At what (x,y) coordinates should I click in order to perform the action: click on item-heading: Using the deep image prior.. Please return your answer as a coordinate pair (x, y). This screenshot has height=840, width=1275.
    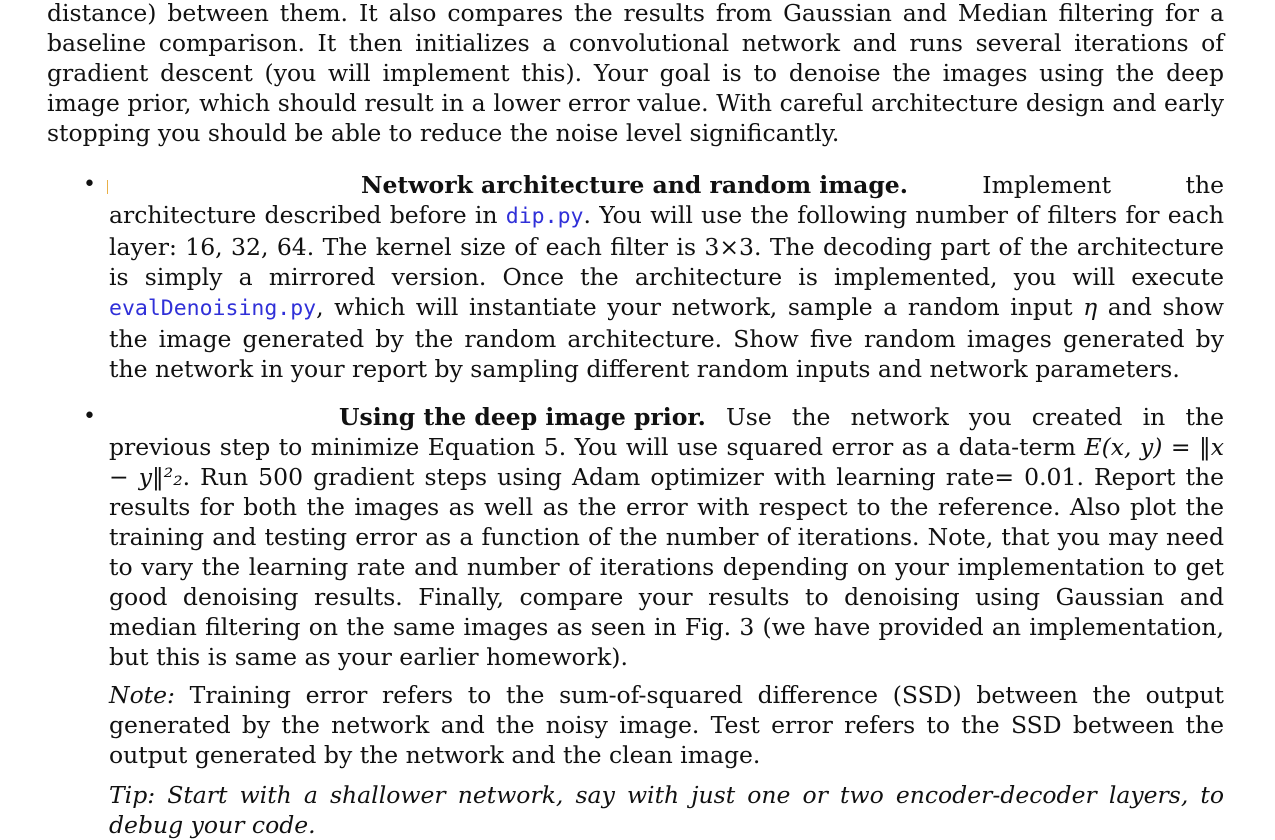
    Looking at the image, I should click on (522, 417).